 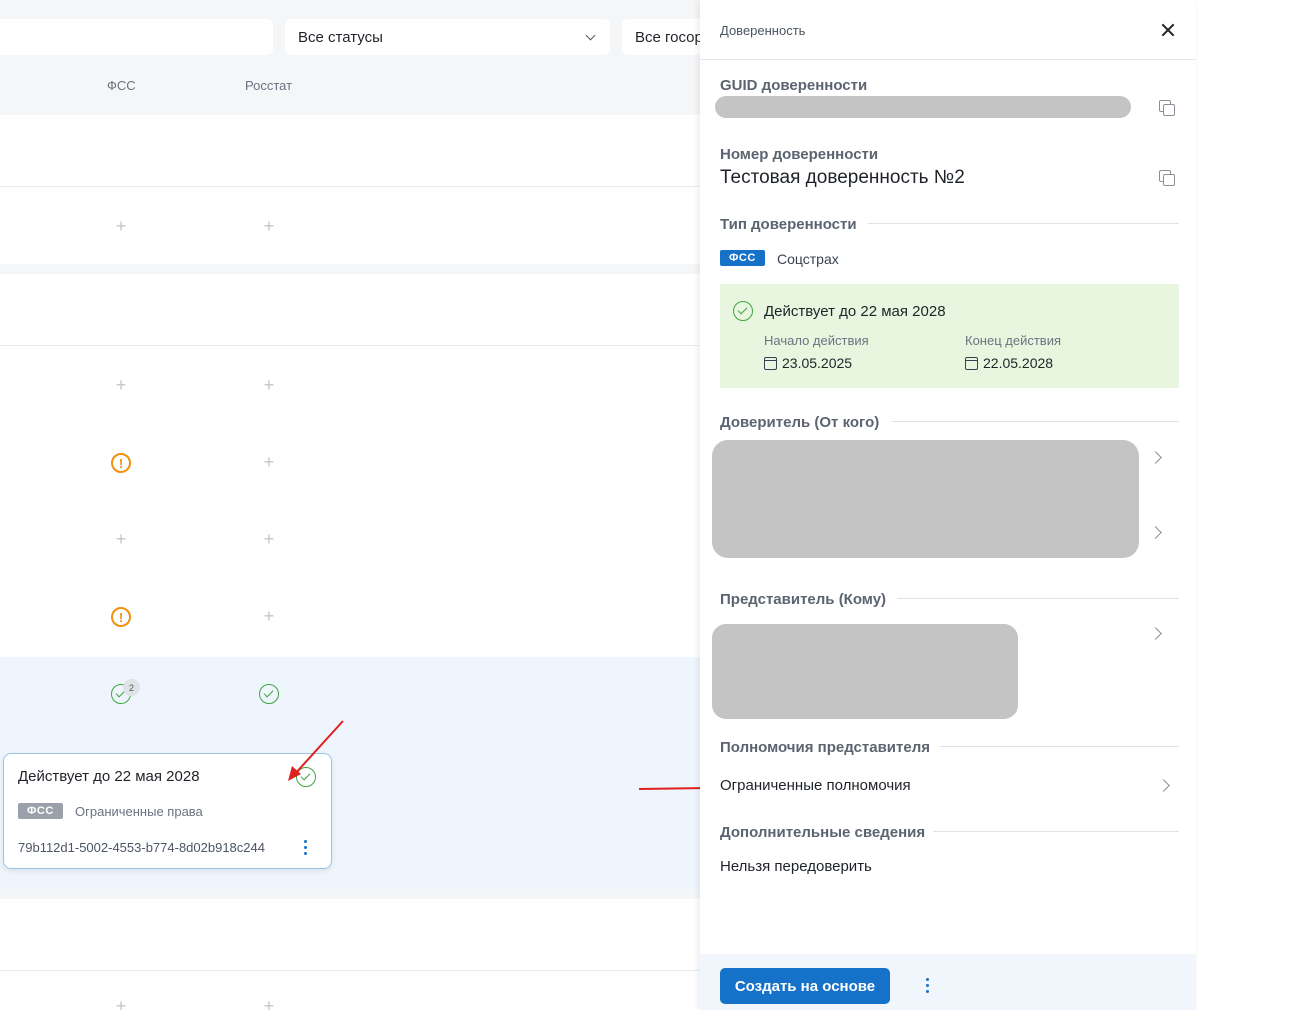 What do you see at coordinates (925, 499) in the screenshot?
I see `principal-info-redacted` at bounding box center [925, 499].